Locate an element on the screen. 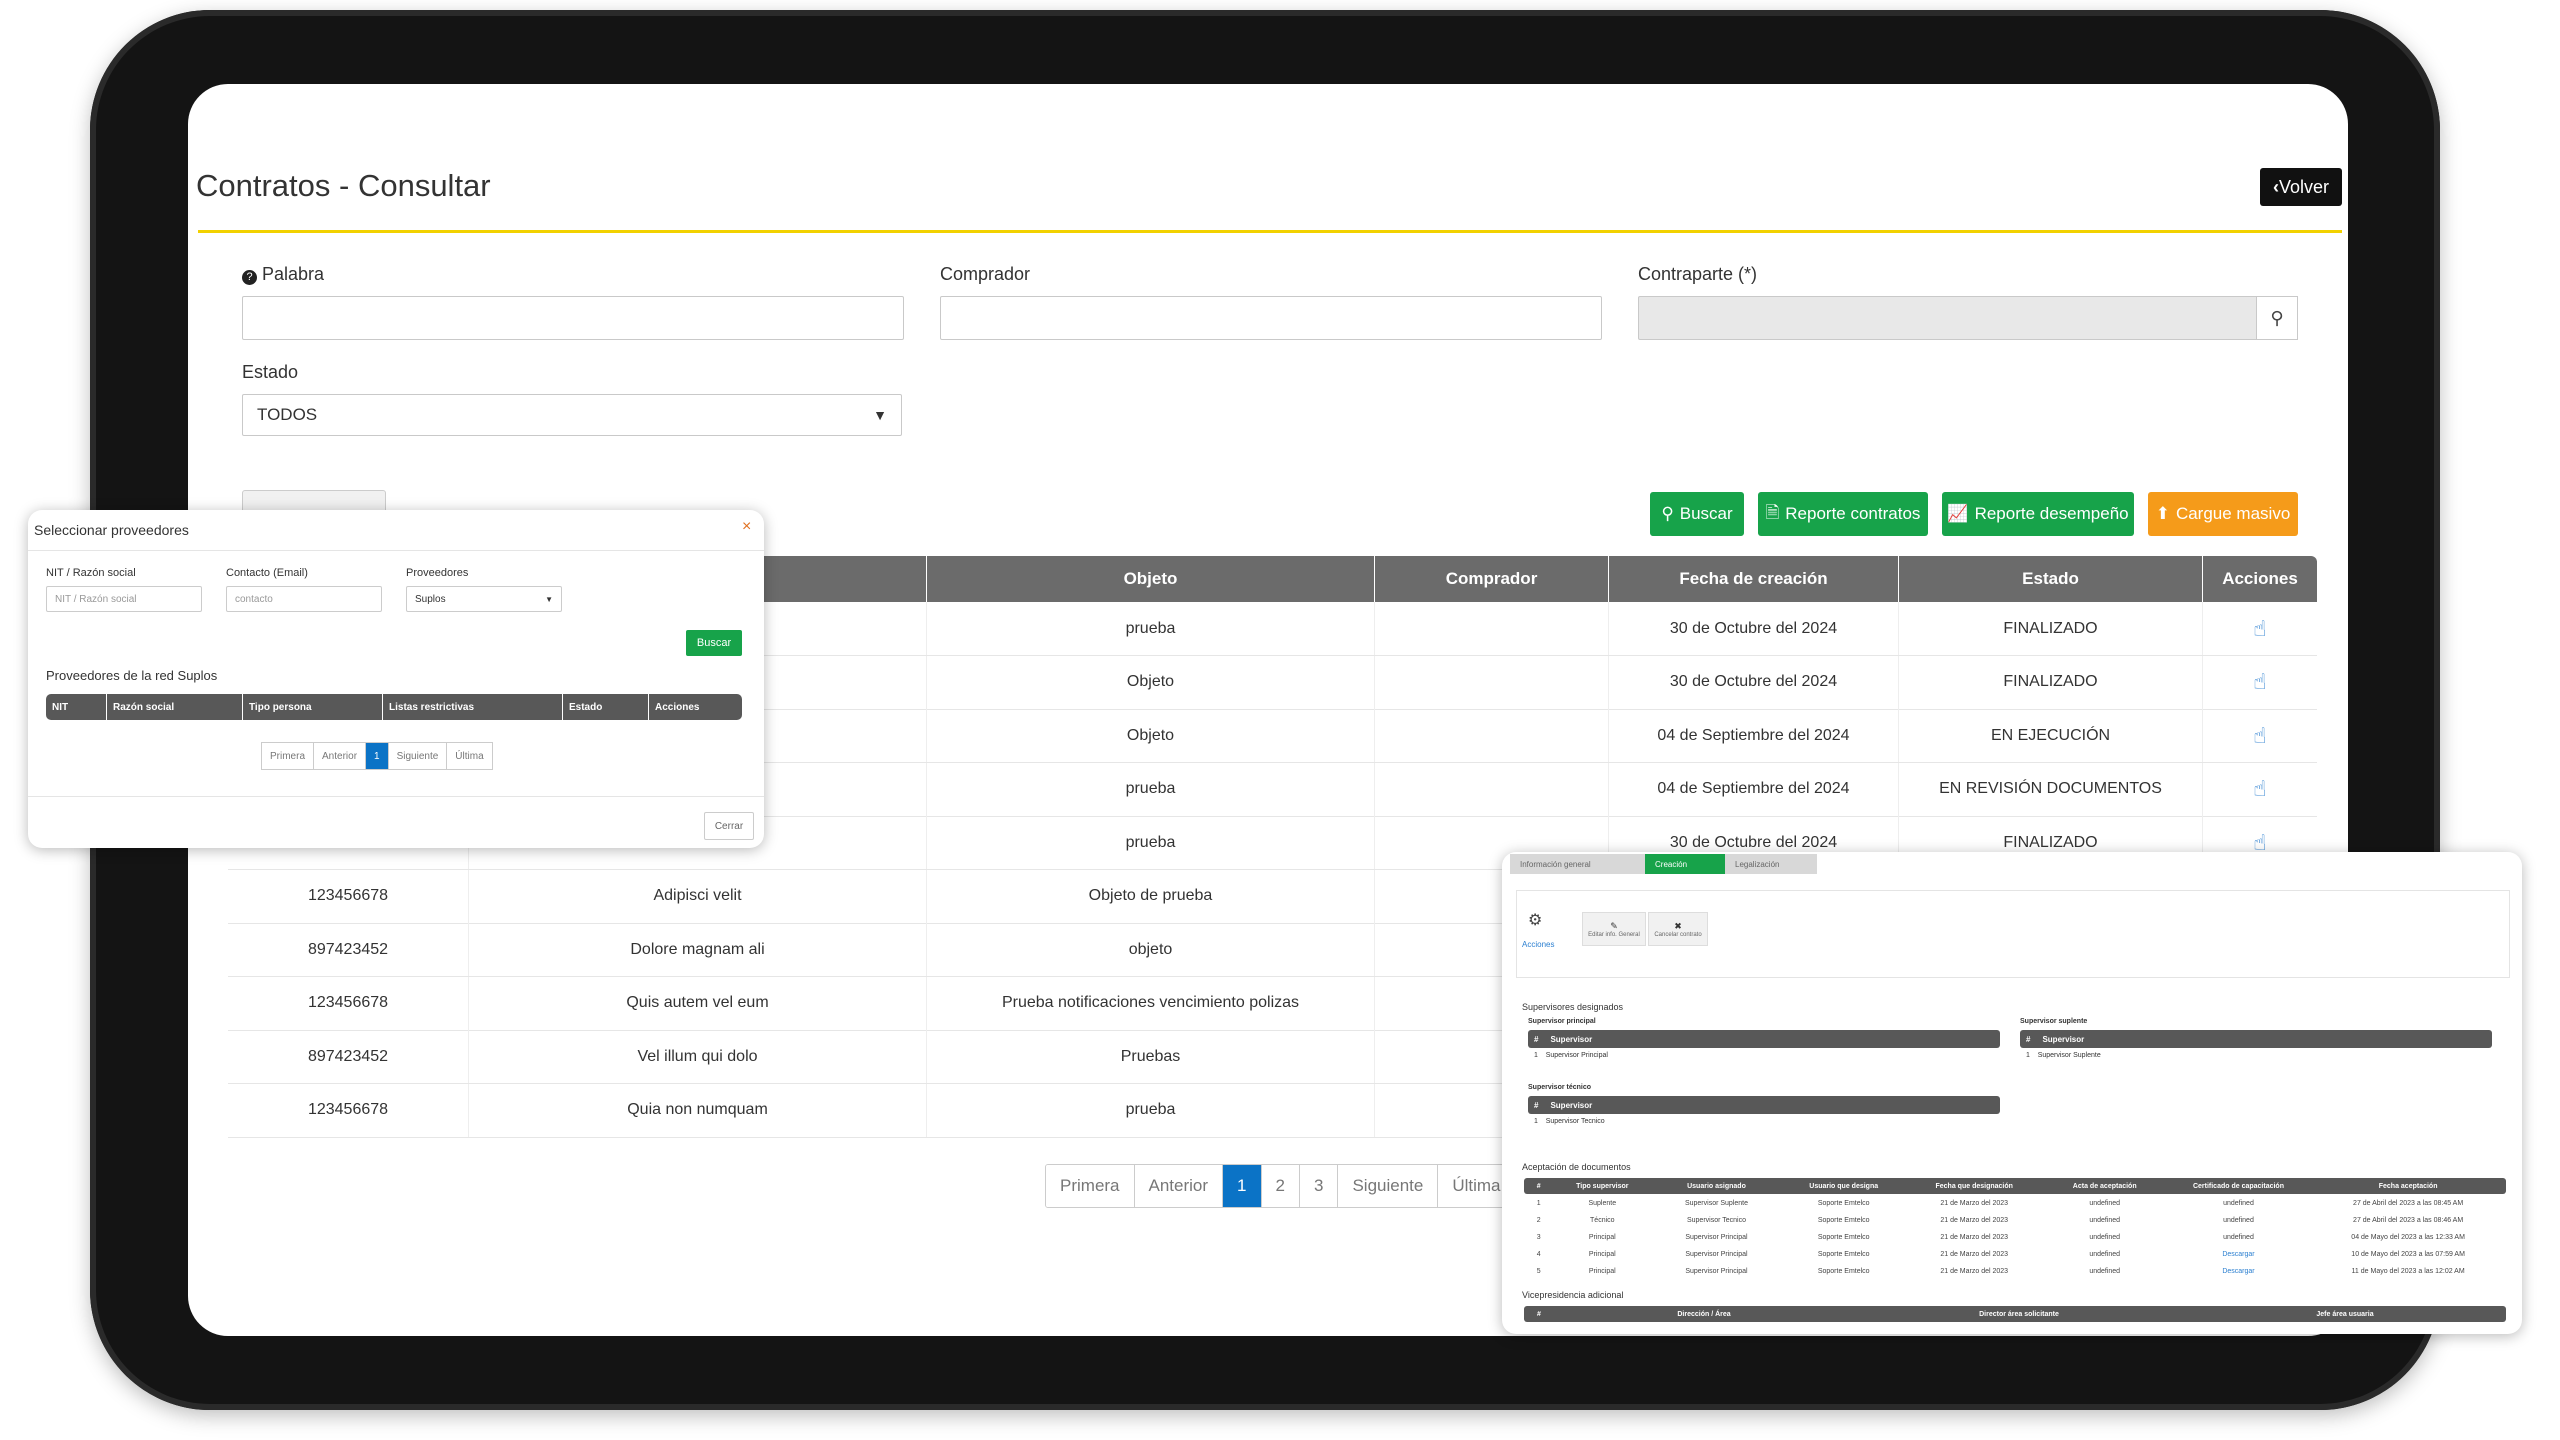 The height and width of the screenshot is (1440, 2560). page-last: Última is located at coordinates (469, 756).